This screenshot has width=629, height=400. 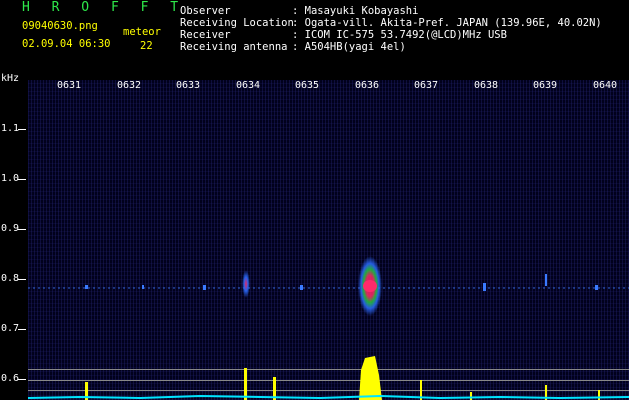 What do you see at coordinates (328, 397) in the screenshot?
I see `activity-baseline` at bounding box center [328, 397].